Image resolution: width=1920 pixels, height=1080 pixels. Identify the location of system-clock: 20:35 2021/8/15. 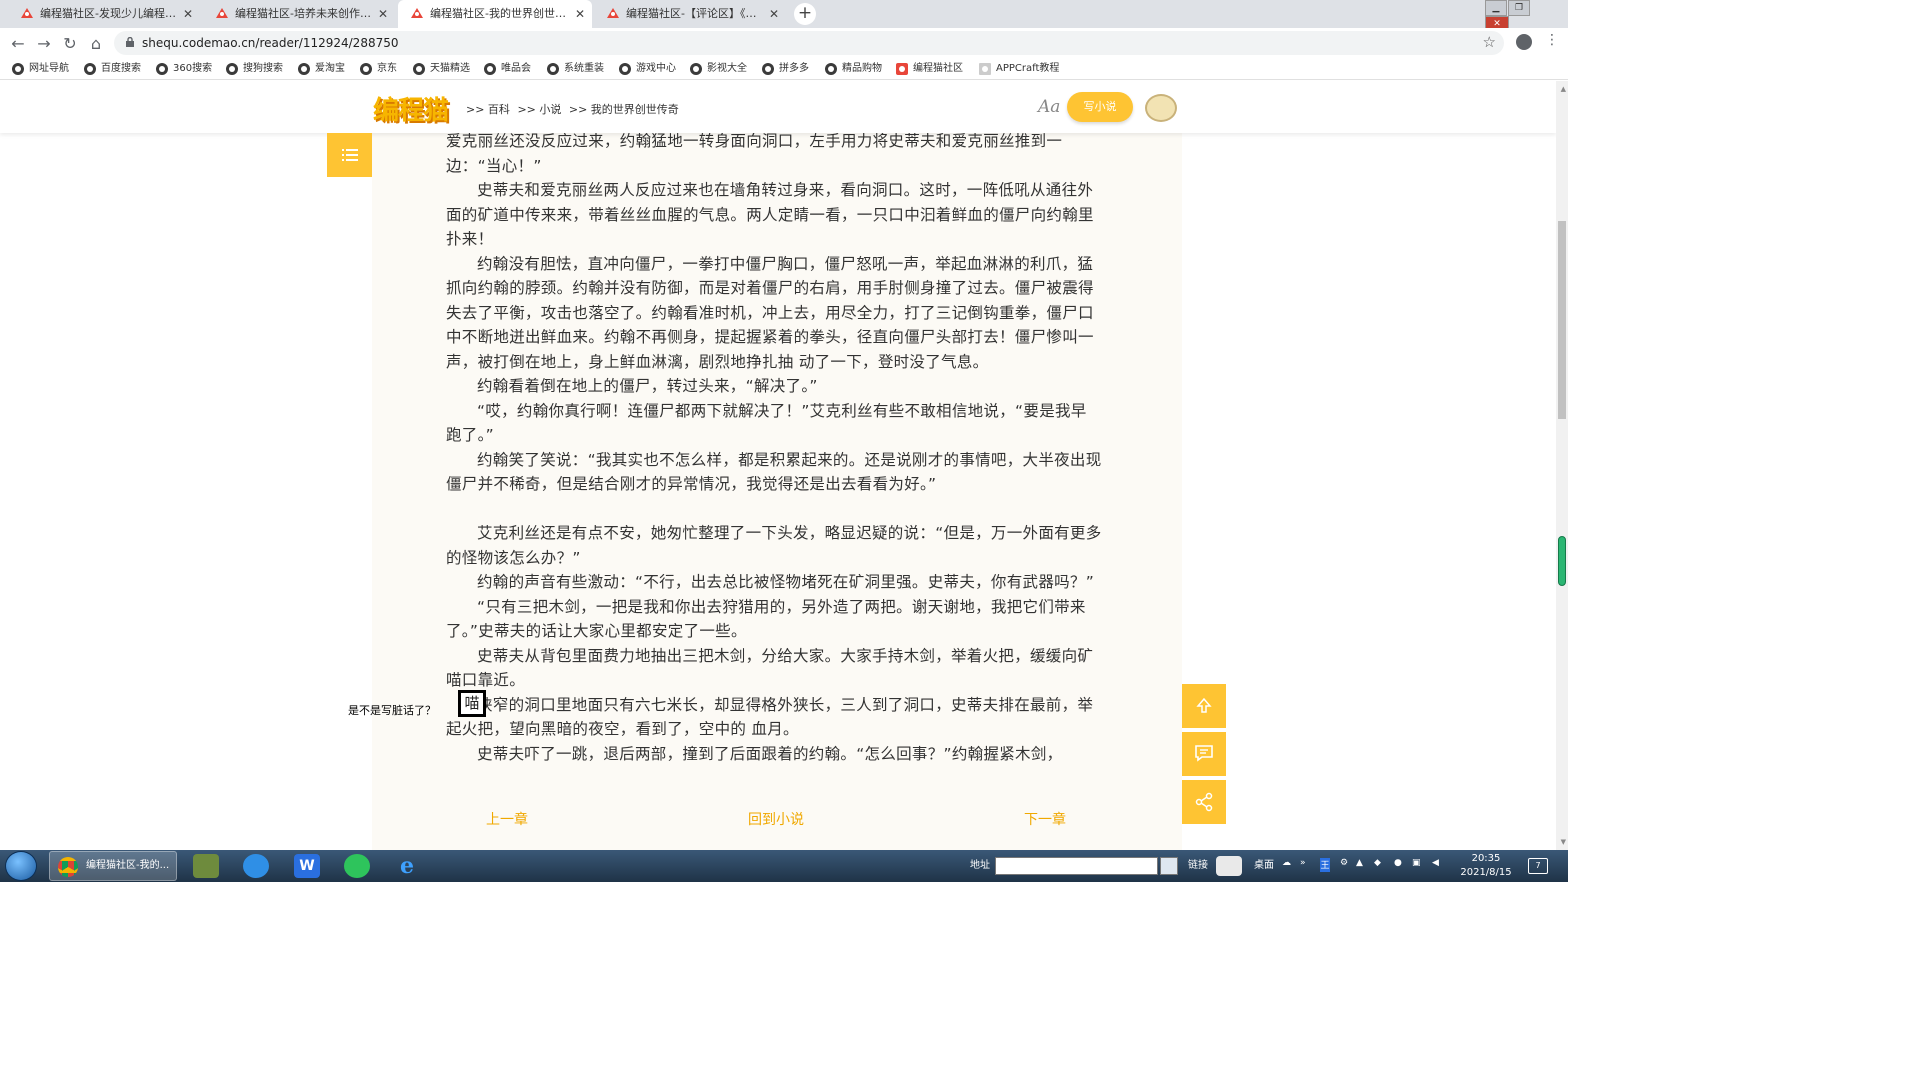
(1486, 866).